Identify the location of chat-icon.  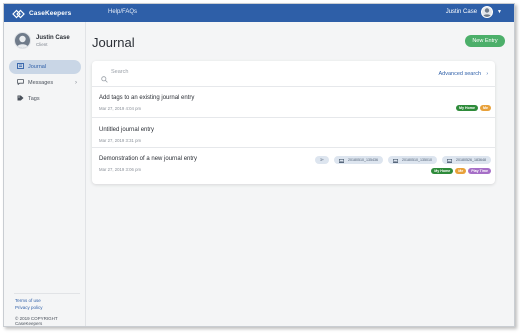
(20, 83).